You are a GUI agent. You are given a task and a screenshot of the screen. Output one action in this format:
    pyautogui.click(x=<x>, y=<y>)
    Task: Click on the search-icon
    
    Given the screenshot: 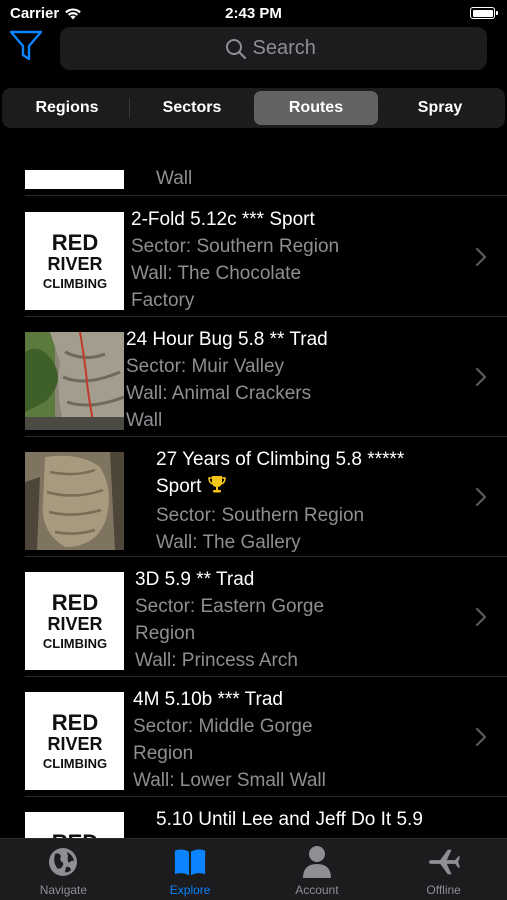 What is the action you would take?
    pyautogui.click(x=236, y=49)
    